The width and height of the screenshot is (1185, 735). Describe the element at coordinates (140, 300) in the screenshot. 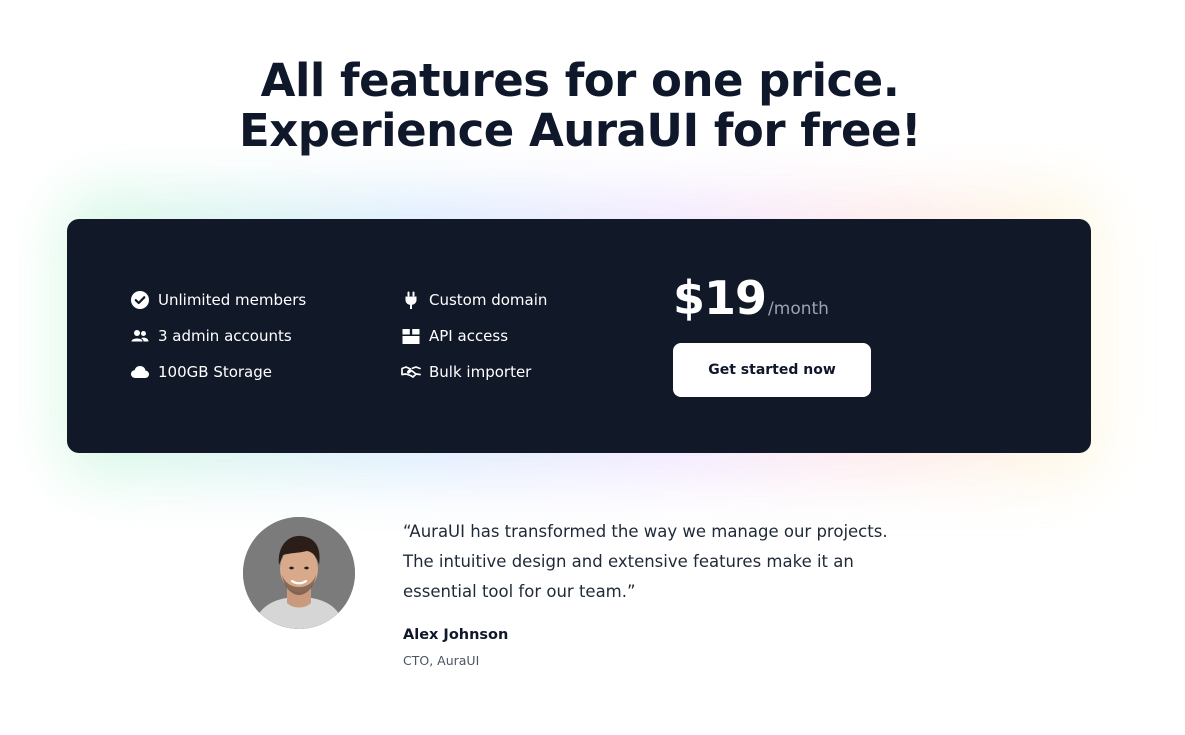

I see `check-circle-icon` at that location.